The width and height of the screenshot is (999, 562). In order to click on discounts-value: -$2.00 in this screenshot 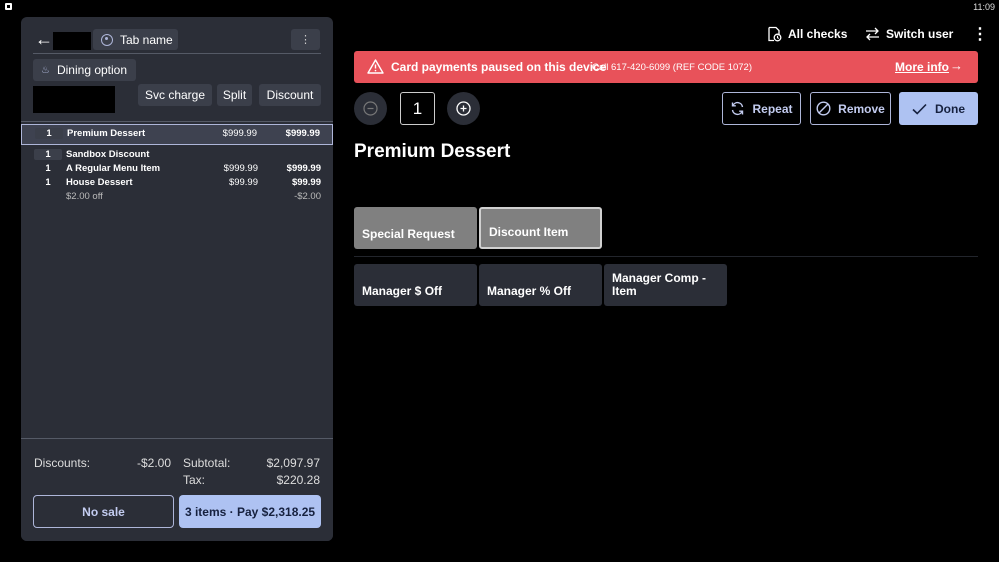, I will do `click(153, 463)`.